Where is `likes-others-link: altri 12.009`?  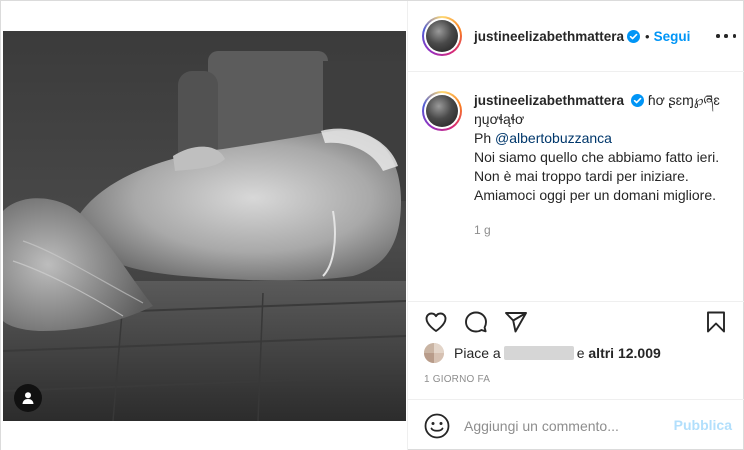 likes-others-link: altri 12.009 is located at coordinates (624, 353).